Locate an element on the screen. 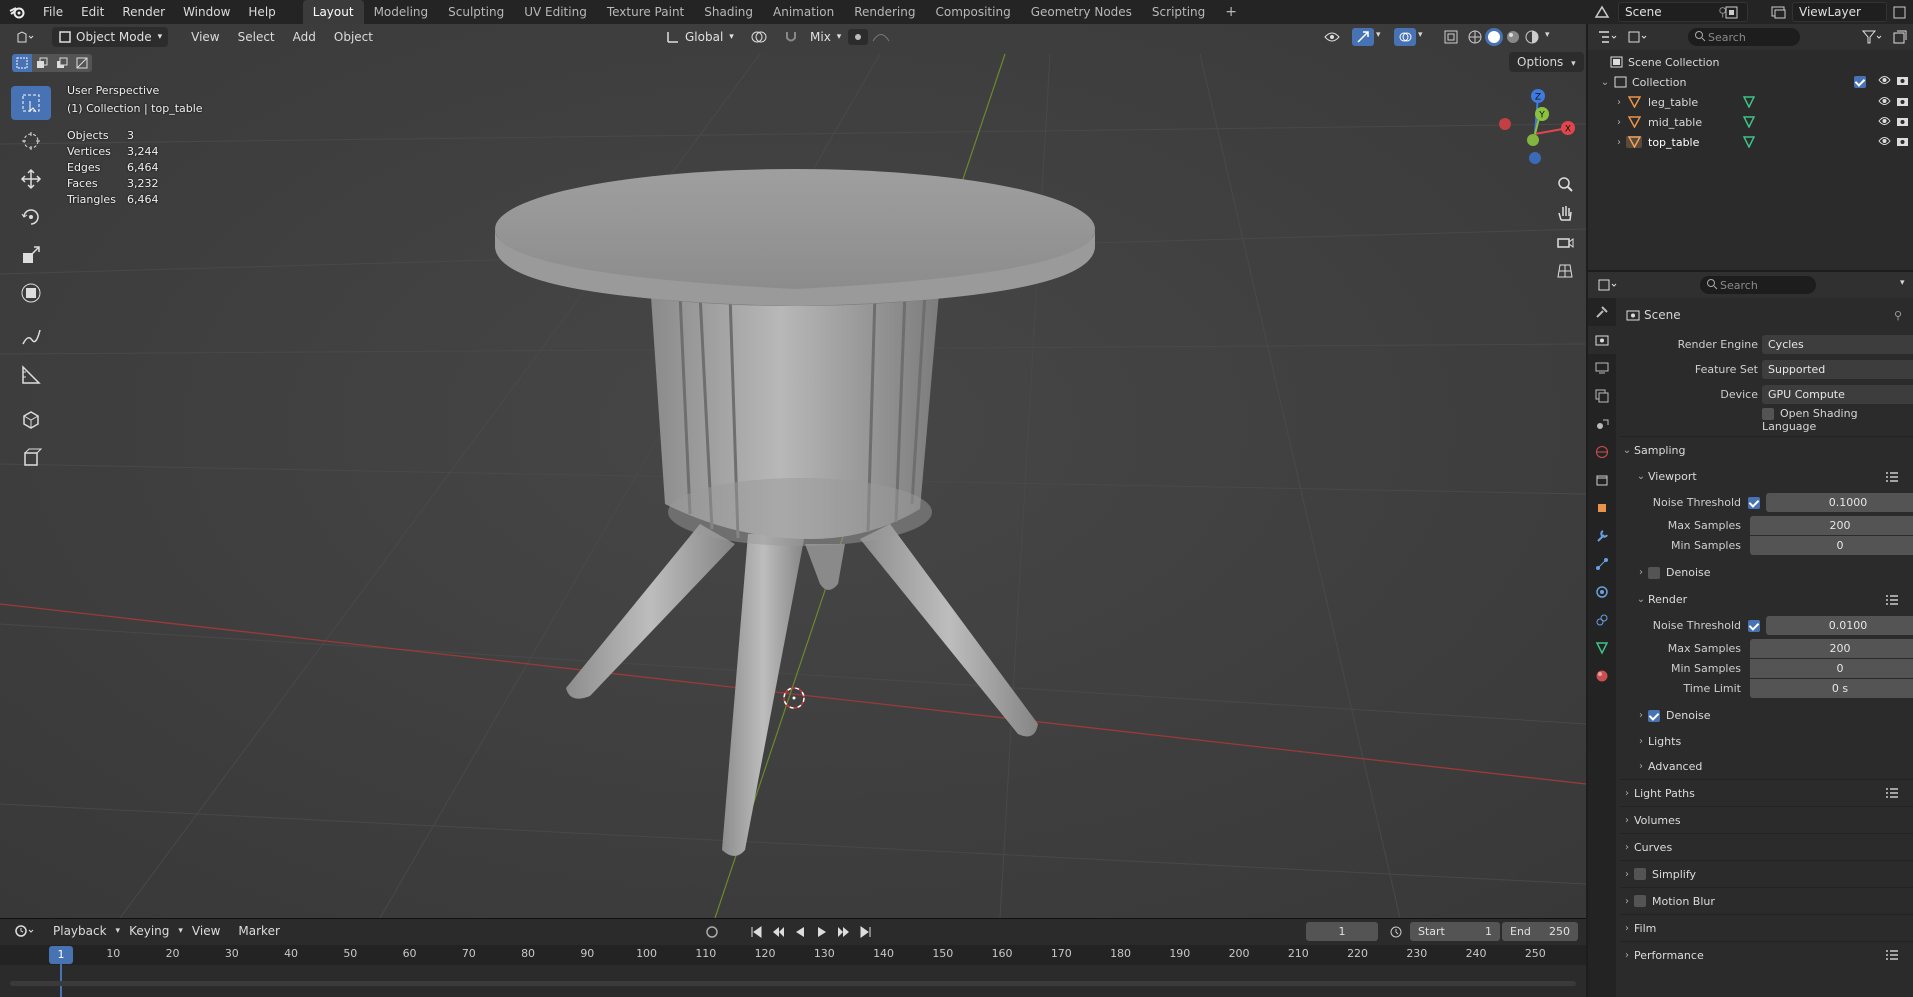 The height and width of the screenshot is (997, 1913). menu-edit: Edit is located at coordinates (92, 12).